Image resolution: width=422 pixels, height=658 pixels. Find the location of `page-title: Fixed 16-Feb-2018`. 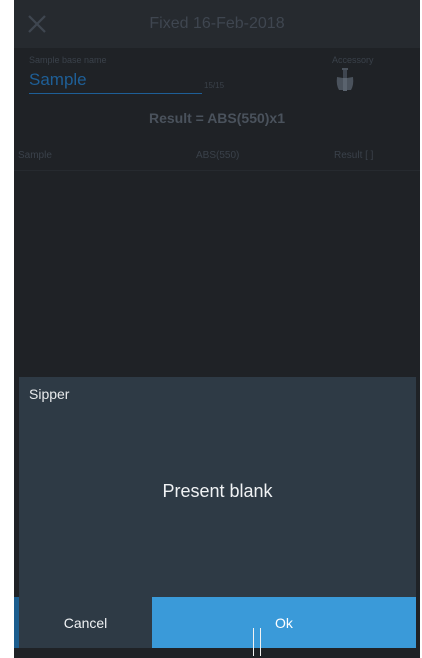

page-title: Fixed 16-Feb-2018 is located at coordinates (217, 23).